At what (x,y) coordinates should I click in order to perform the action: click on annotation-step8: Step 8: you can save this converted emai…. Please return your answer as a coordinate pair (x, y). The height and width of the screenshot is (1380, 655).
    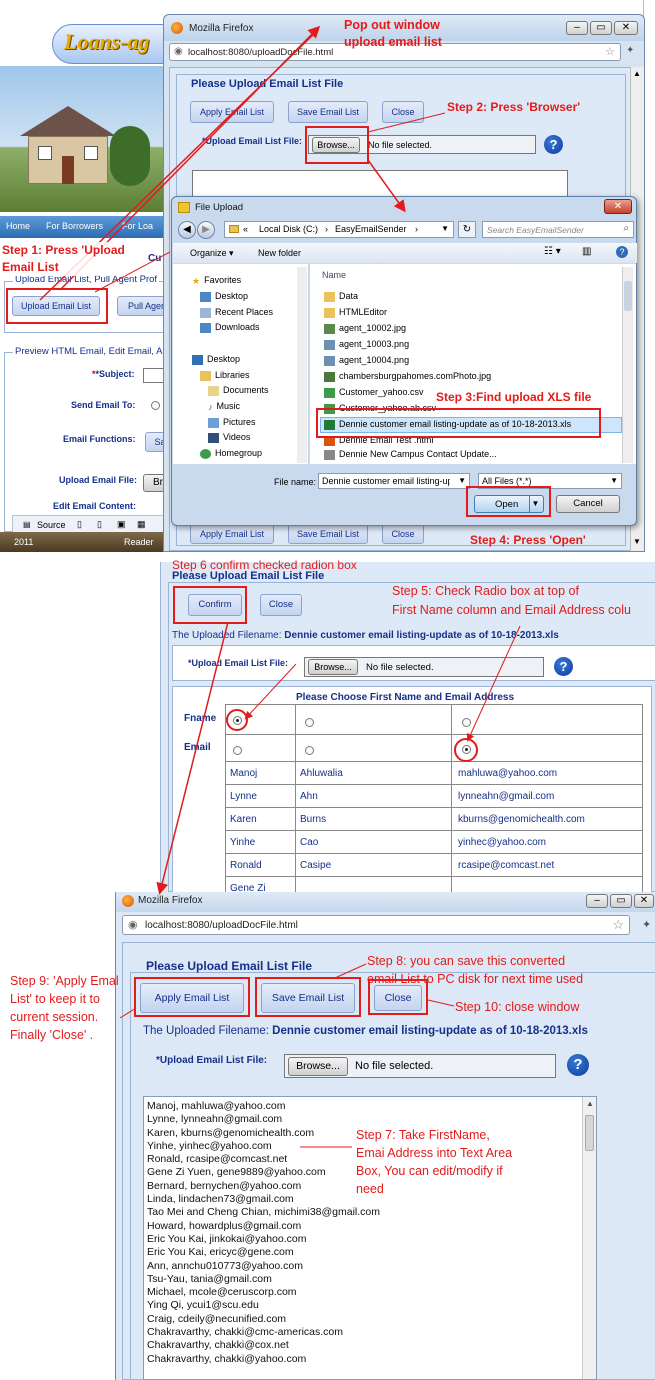
    Looking at the image, I should click on (475, 970).